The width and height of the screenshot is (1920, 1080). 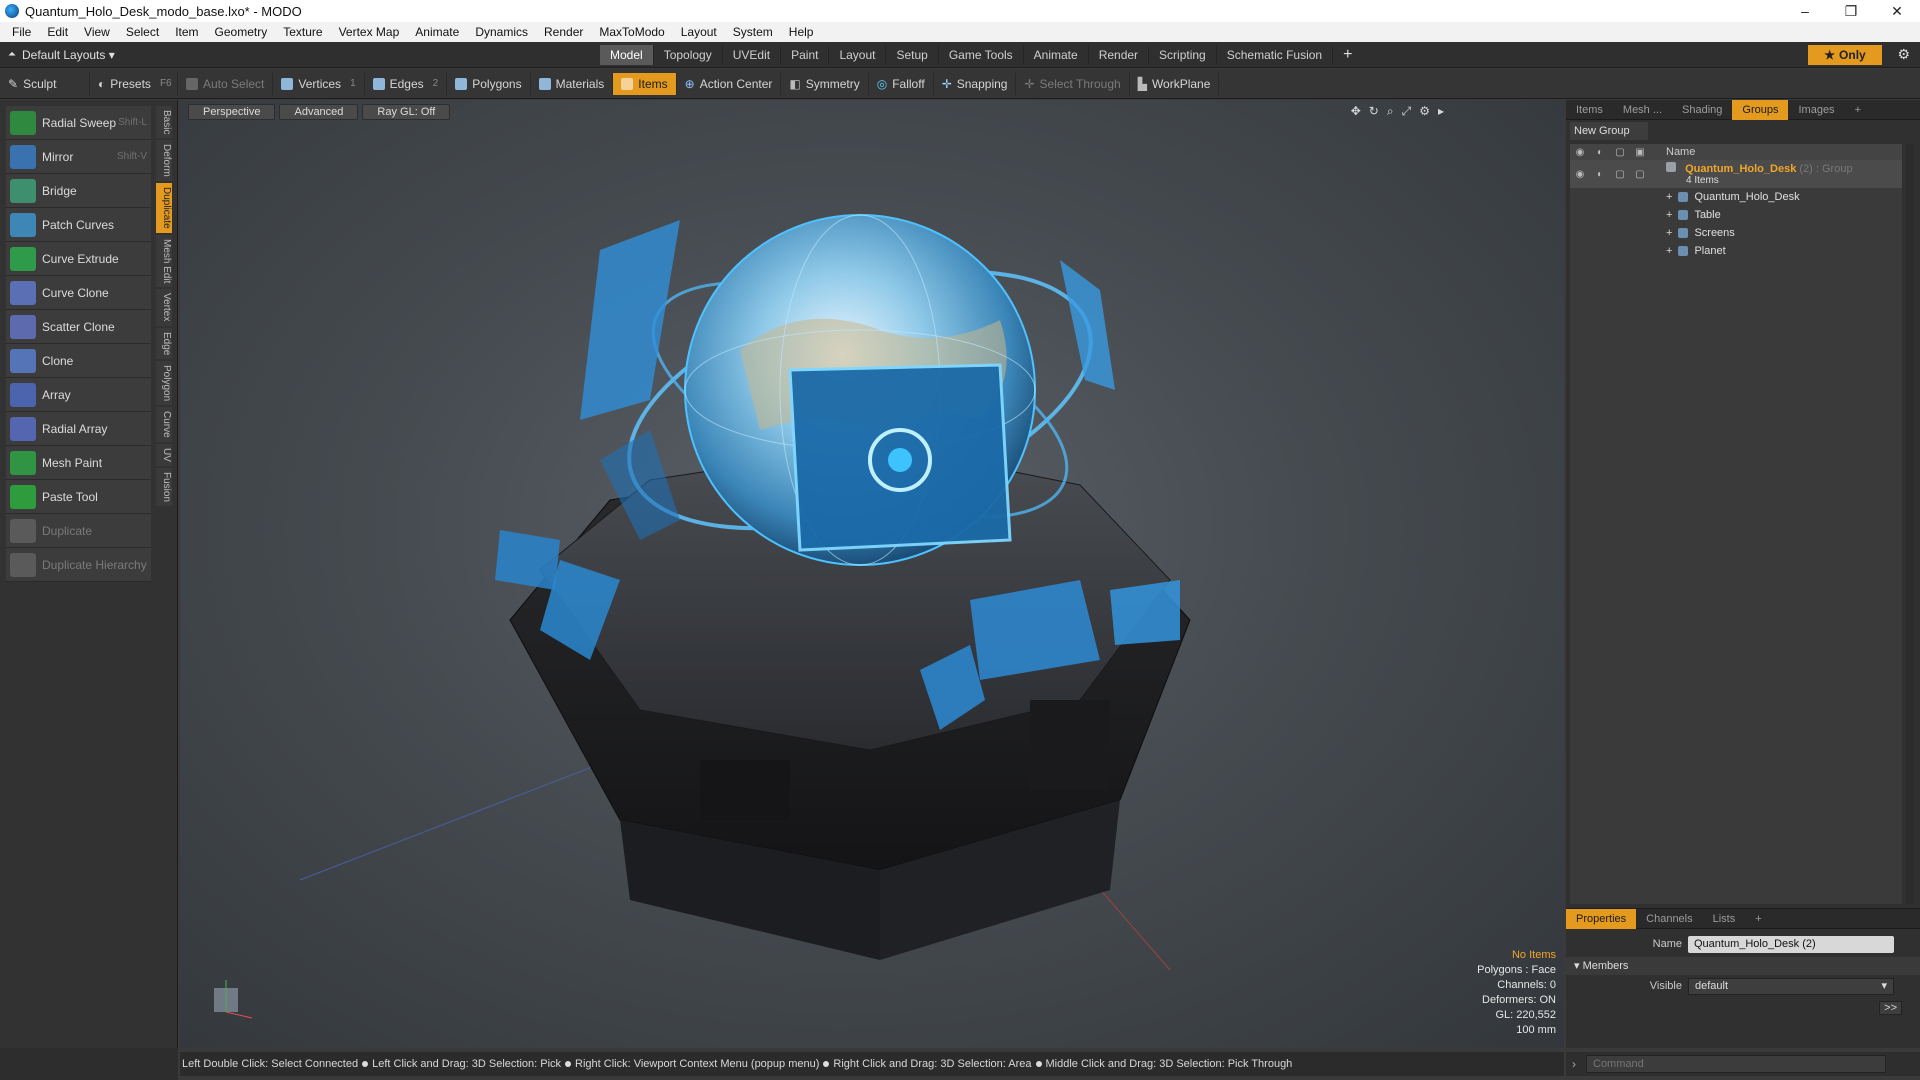 I want to click on viewport-menu-icon: ▸, so click(x=1441, y=111).